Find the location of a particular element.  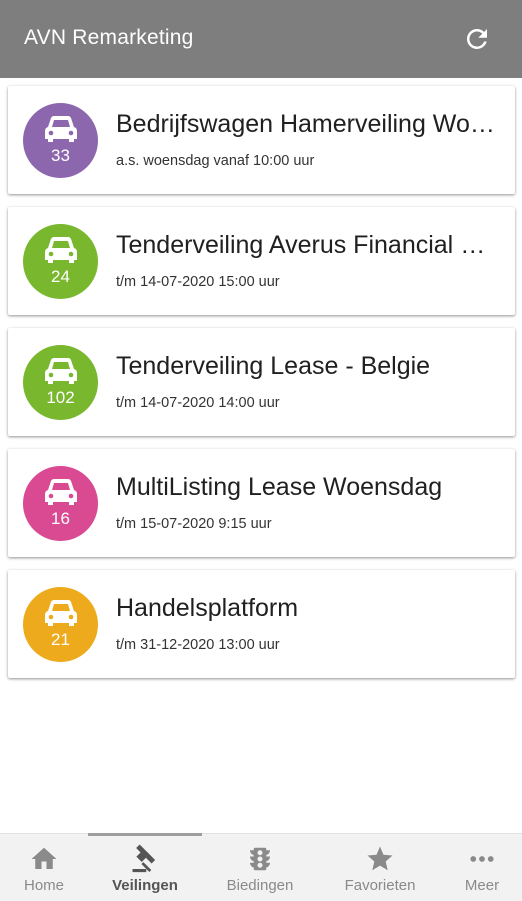

auction-count-badge: 24 is located at coordinates (60, 261).